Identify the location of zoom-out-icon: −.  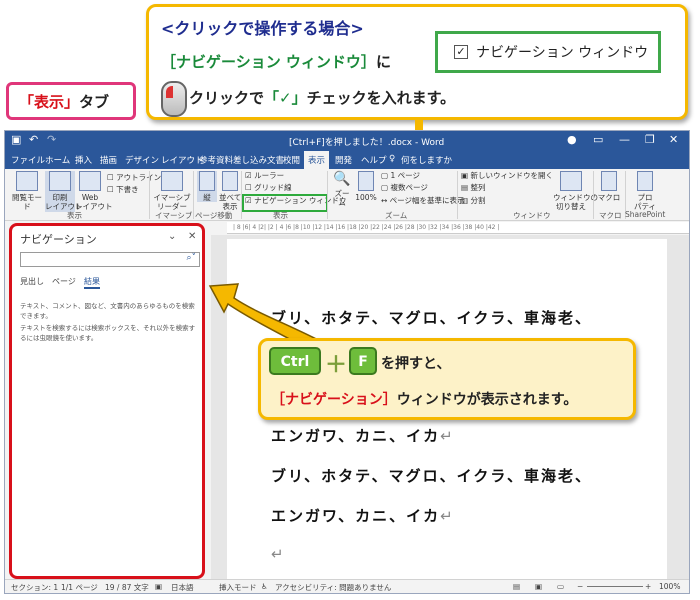
(580, 586).